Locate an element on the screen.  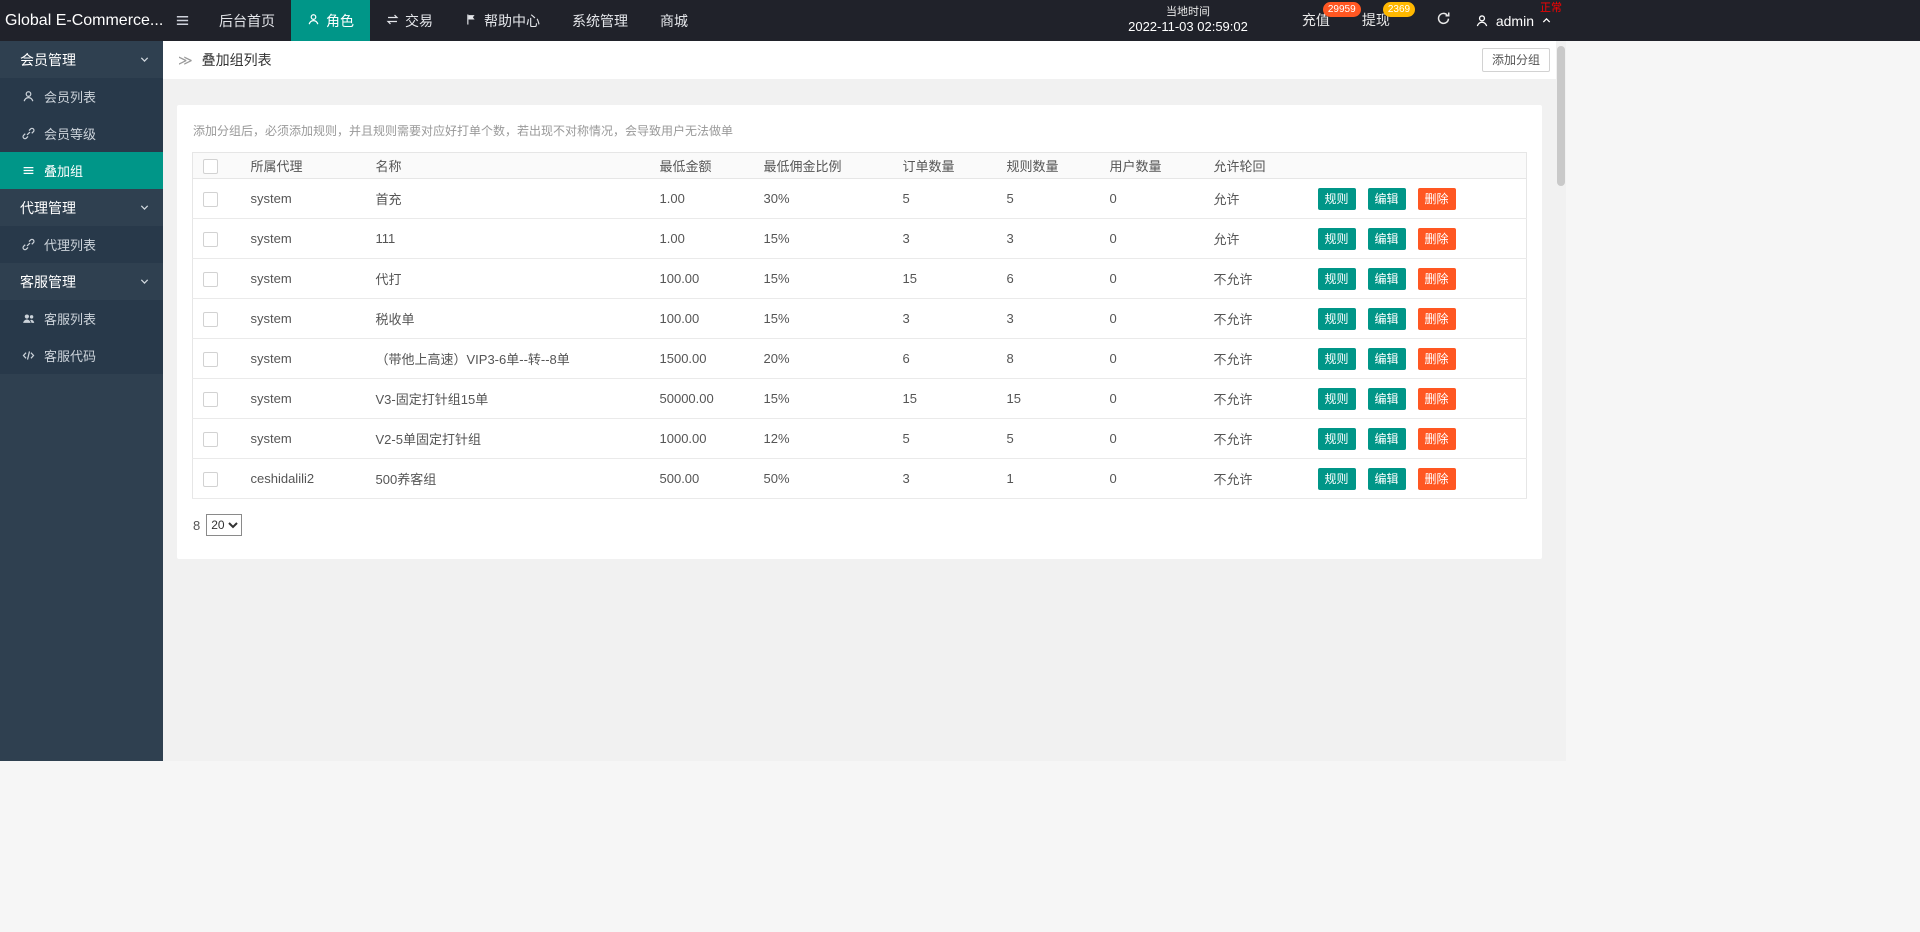
cell-rules: 6 is located at coordinates (1048, 278).